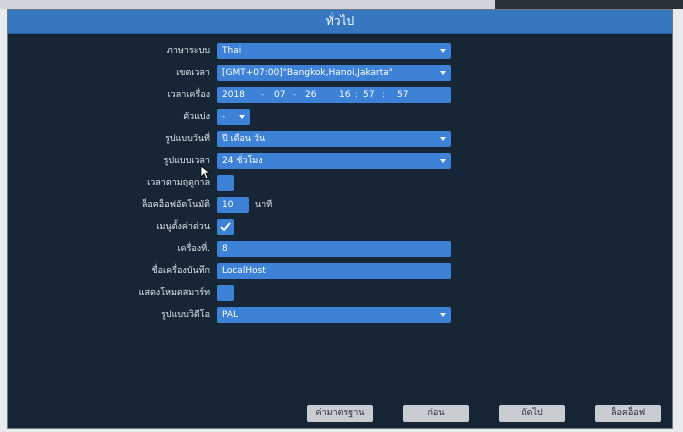 Image resolution: width=683 pixels, height=432 pixels. Describe the element at coordinates (334, 139) in the screenshot. I see `date-format-select: ปี เดือน วัน` at that location.